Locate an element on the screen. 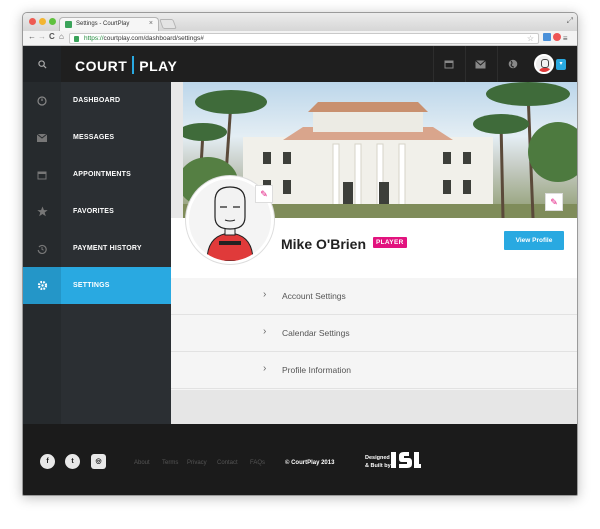 This screenshot has height=529, width=600. footer-link-contact: Contact is located at coordinates (227, 463).